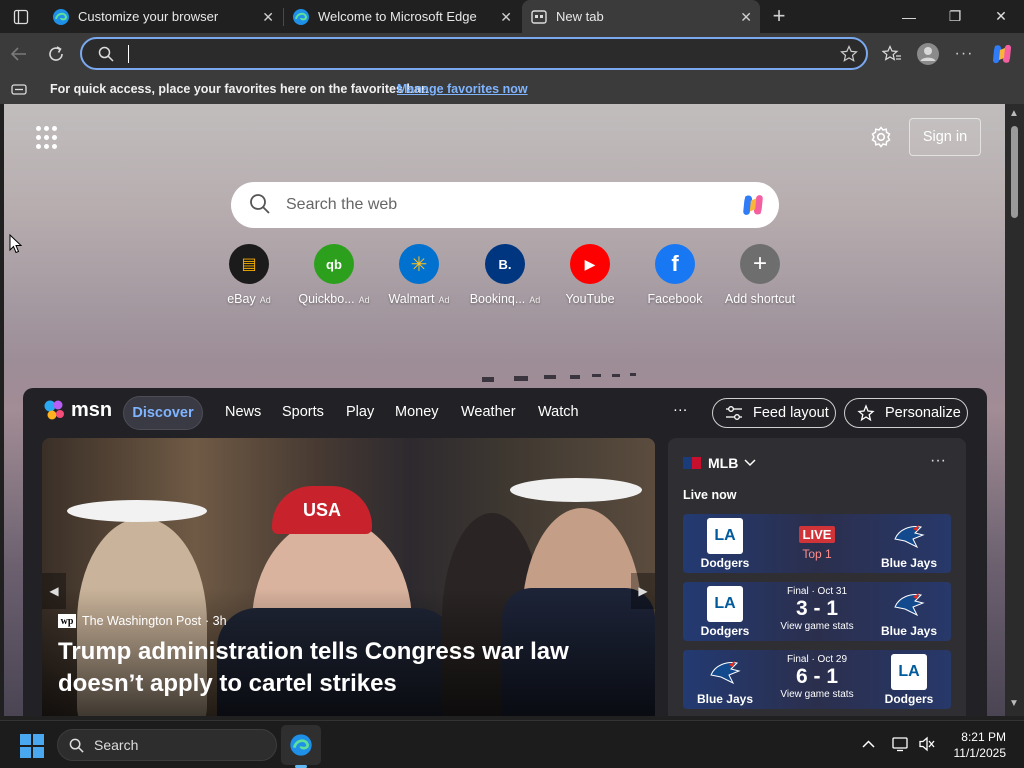 Image resolution: width=1024 pixels, height=768 pixels. What do you see at coordinates (1014, 410) in the screenshot?
I see `page-scrollbar: ▲ ▼` at bounding box center [1014, 410].